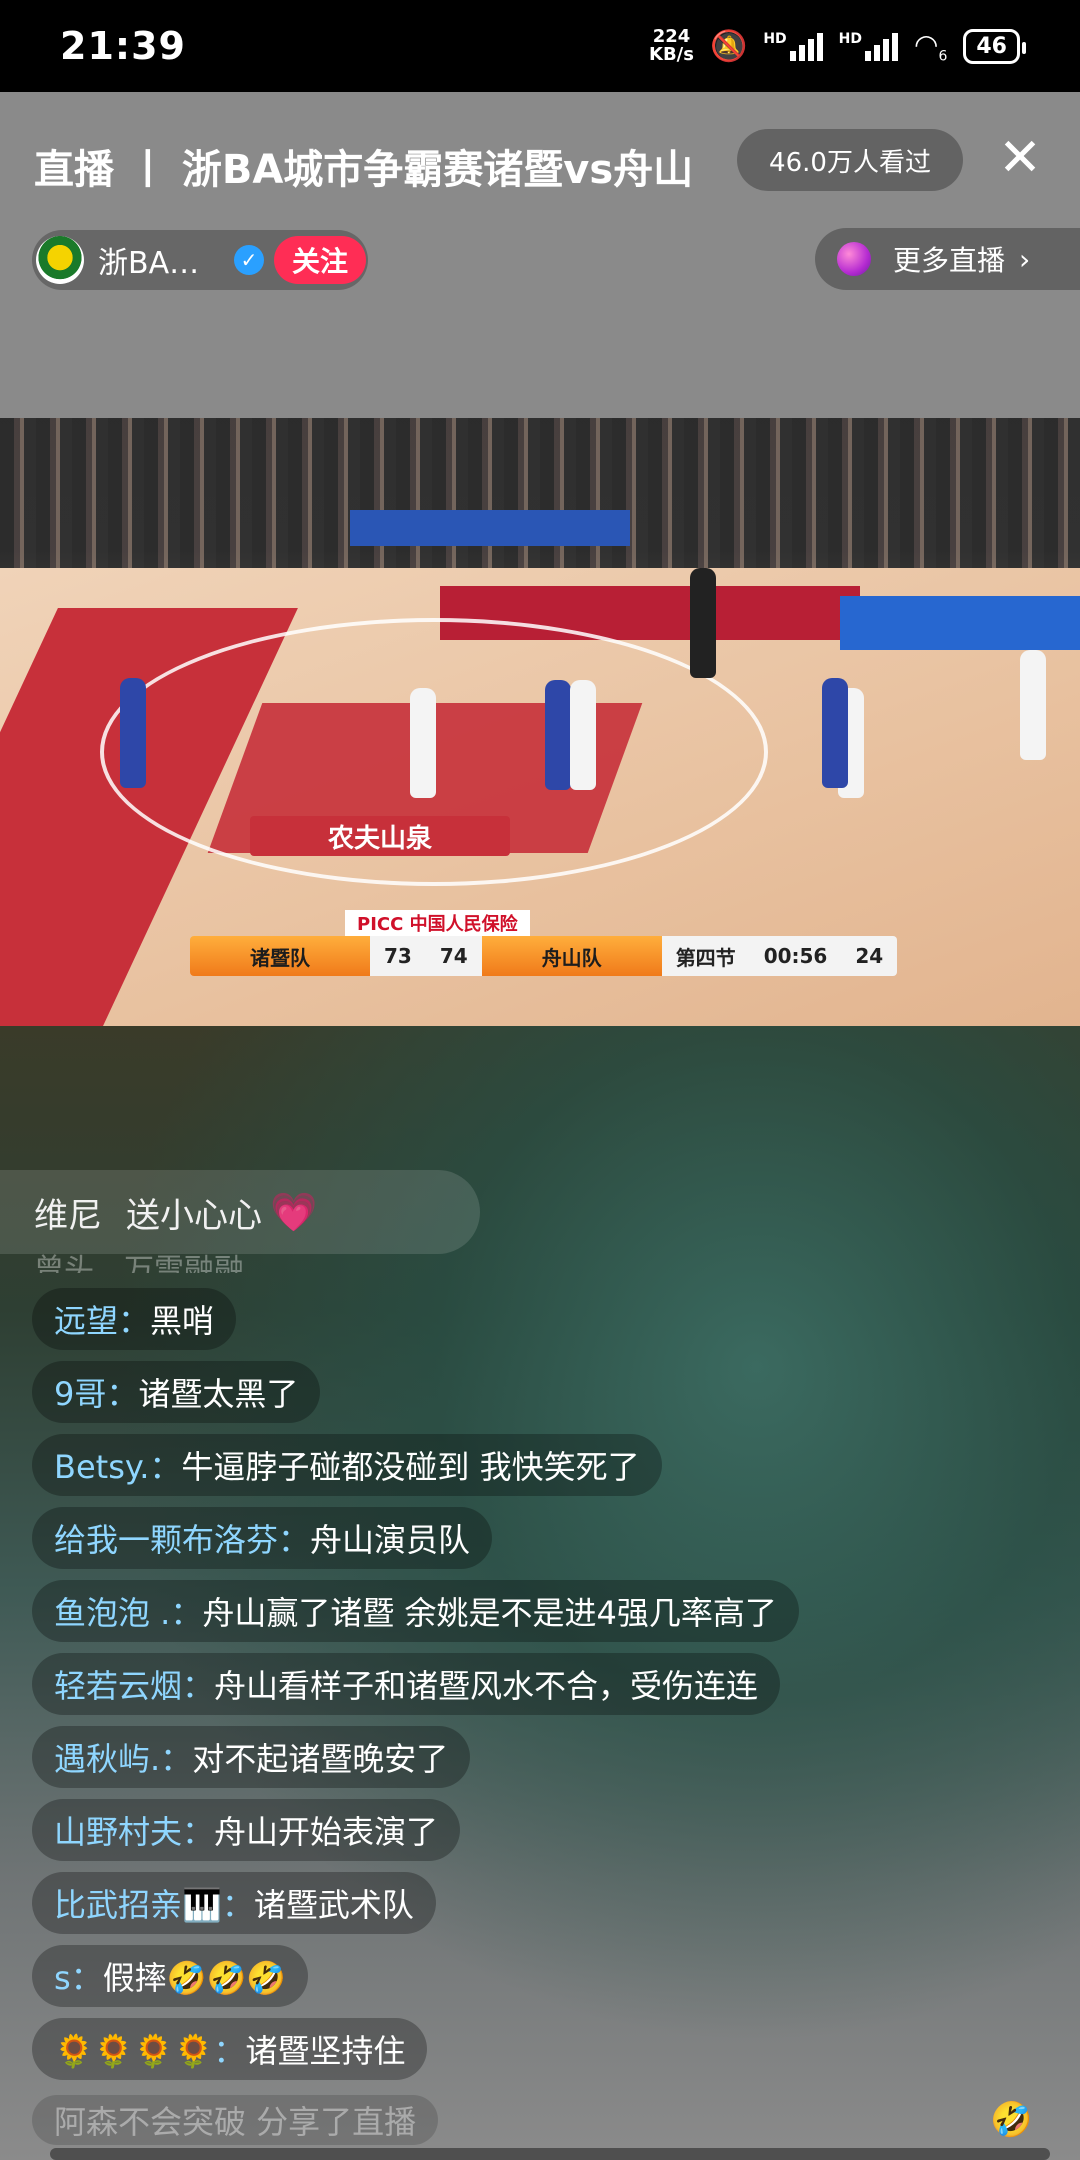 The width and height of the screenshot is (1080, 2160). What do you see at coordinates (102, 1319) in the screenshot?
I see `chat-user: 远望：` at bounding box center [102, 1319].